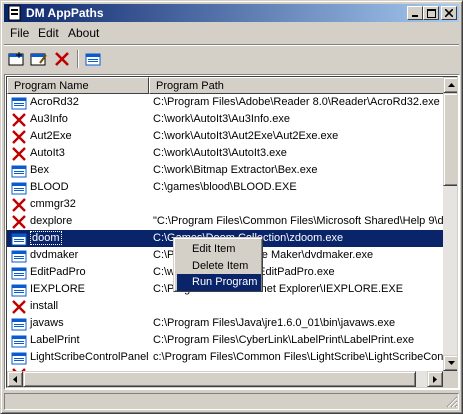 The width and height of the screenshot is (463, 414). Describe the element at coordinates (303, 85) in the screenshot. I see `column-program-path: Program Path` at that location.